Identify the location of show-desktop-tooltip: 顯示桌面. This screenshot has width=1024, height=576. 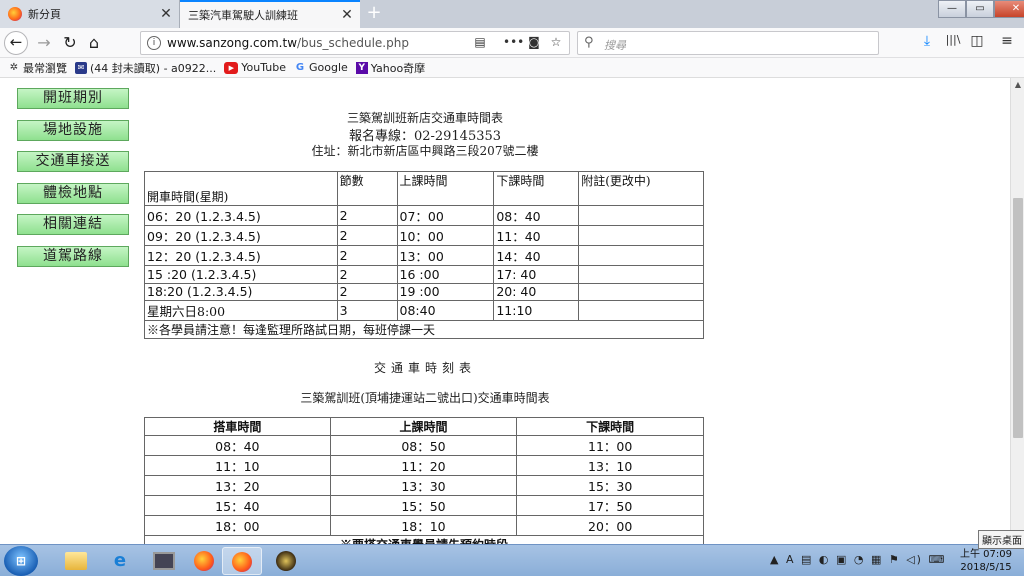
(1001, 539).